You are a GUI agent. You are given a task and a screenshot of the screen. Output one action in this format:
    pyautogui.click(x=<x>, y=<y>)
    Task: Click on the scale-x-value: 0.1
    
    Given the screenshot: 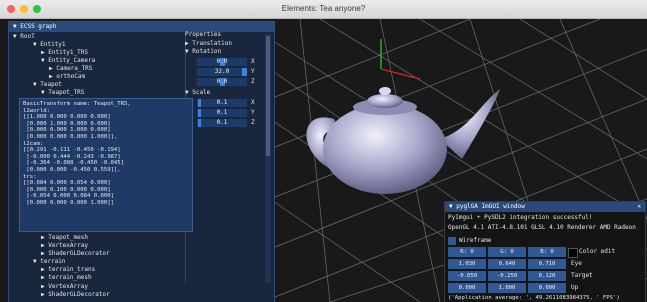 What is the action you would take?
    pyautogui.click(x=222, y=102)
    